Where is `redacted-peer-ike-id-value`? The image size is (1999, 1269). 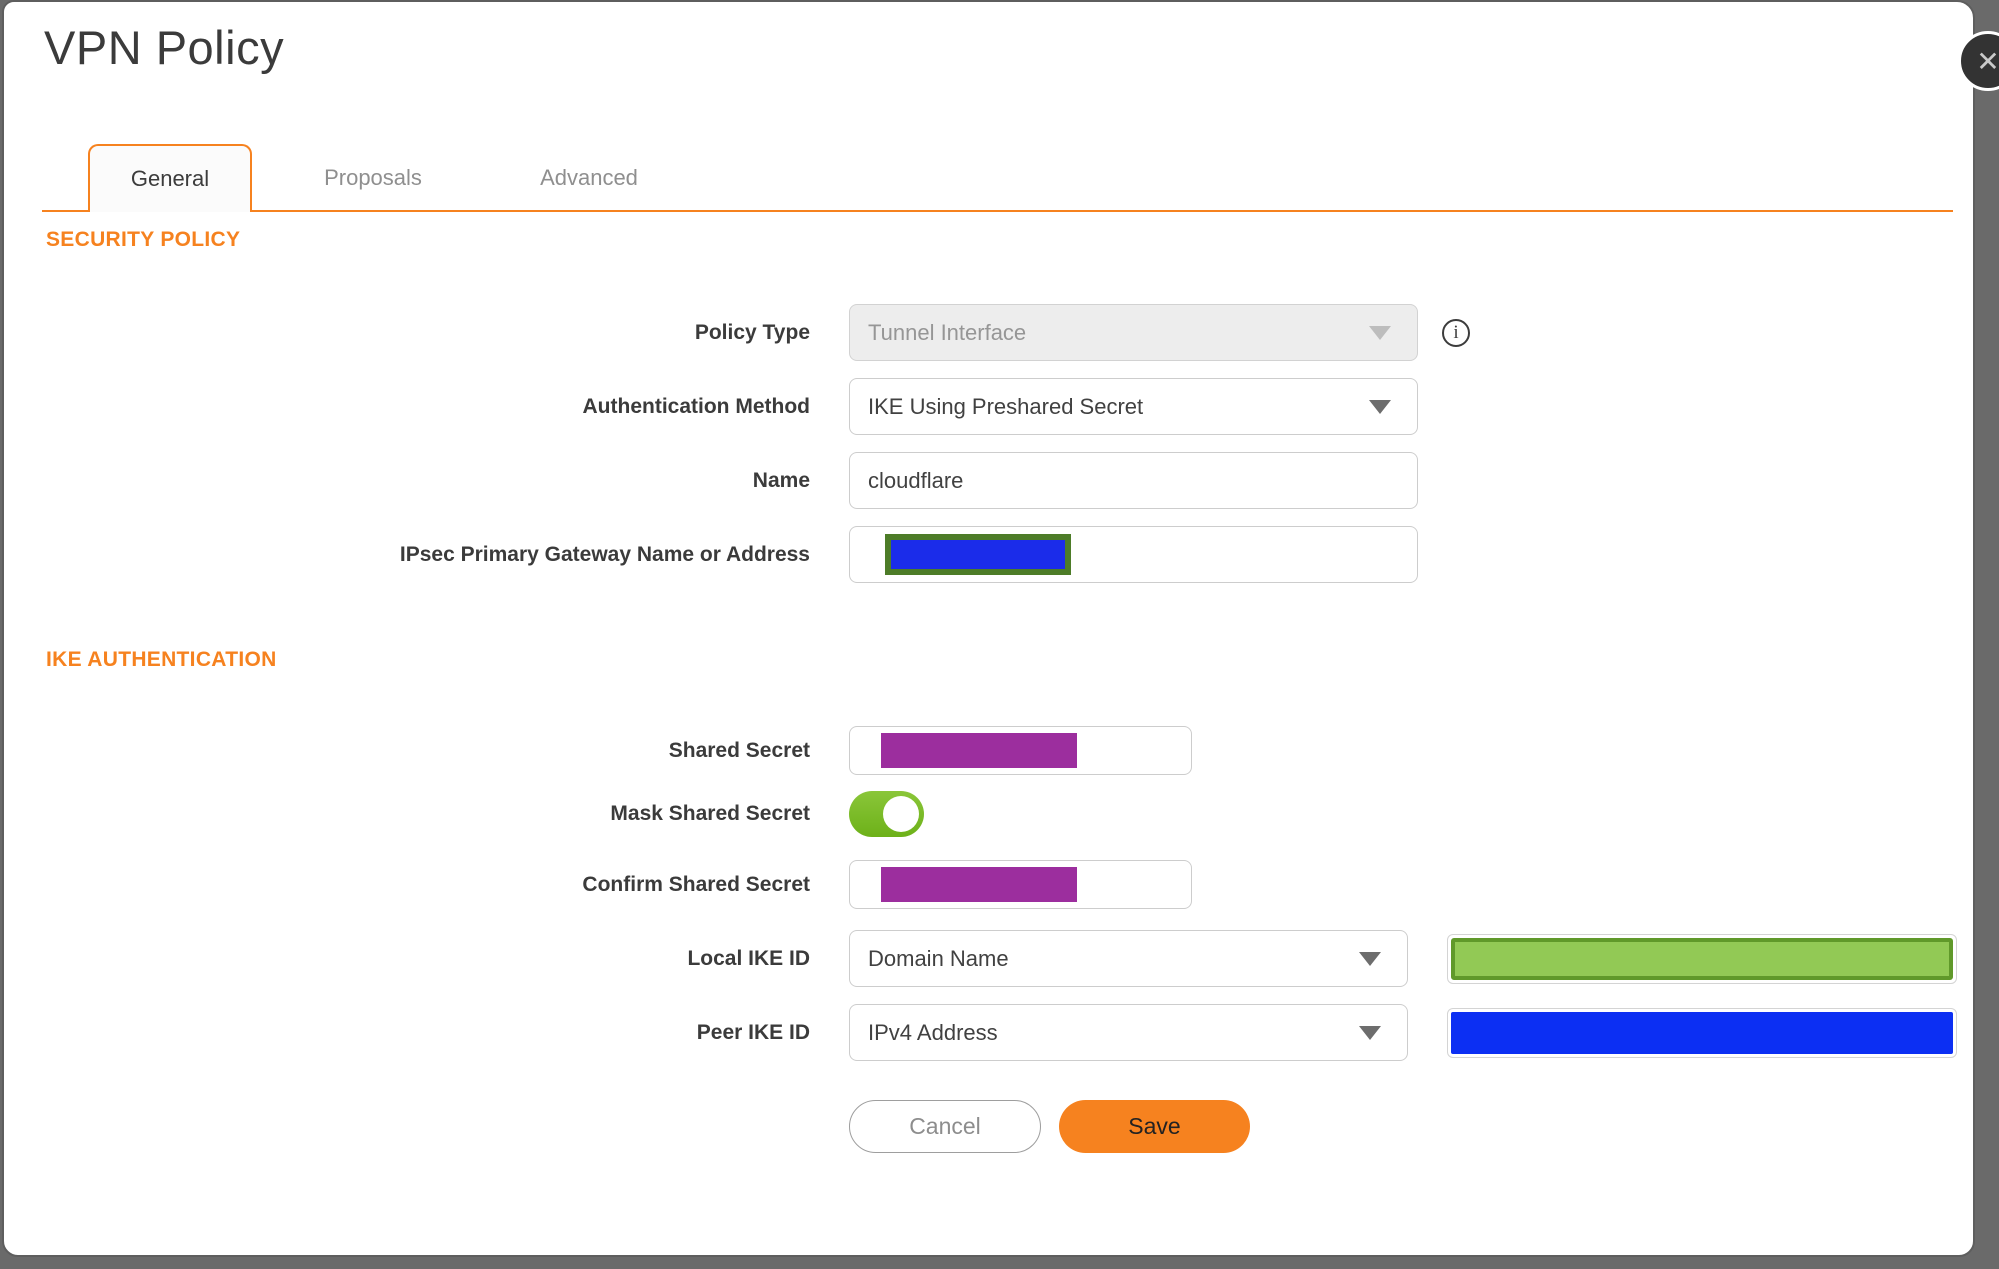
redacted-peer-ike-id-value is located at coordinates (1702, 1032).